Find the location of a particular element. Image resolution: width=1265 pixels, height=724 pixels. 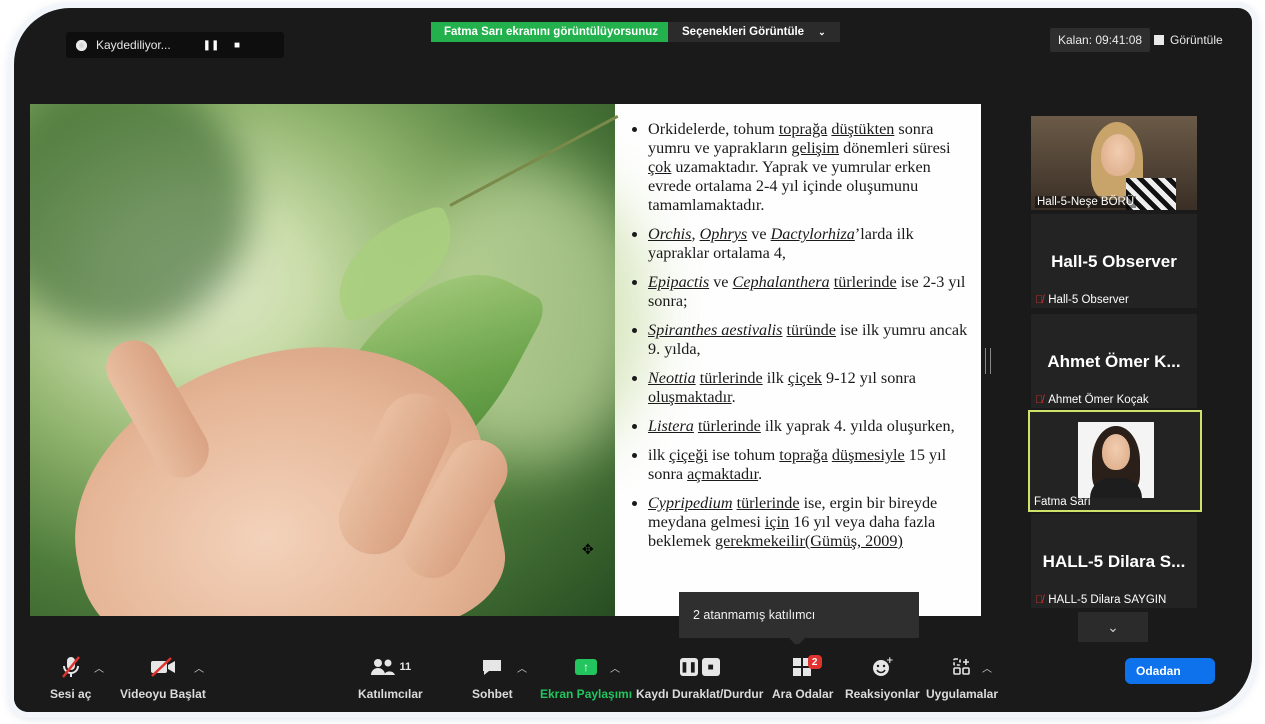

participant-tile-fatma-active-speaker: Fatma Sarı is located at coordinates (1115, 461).